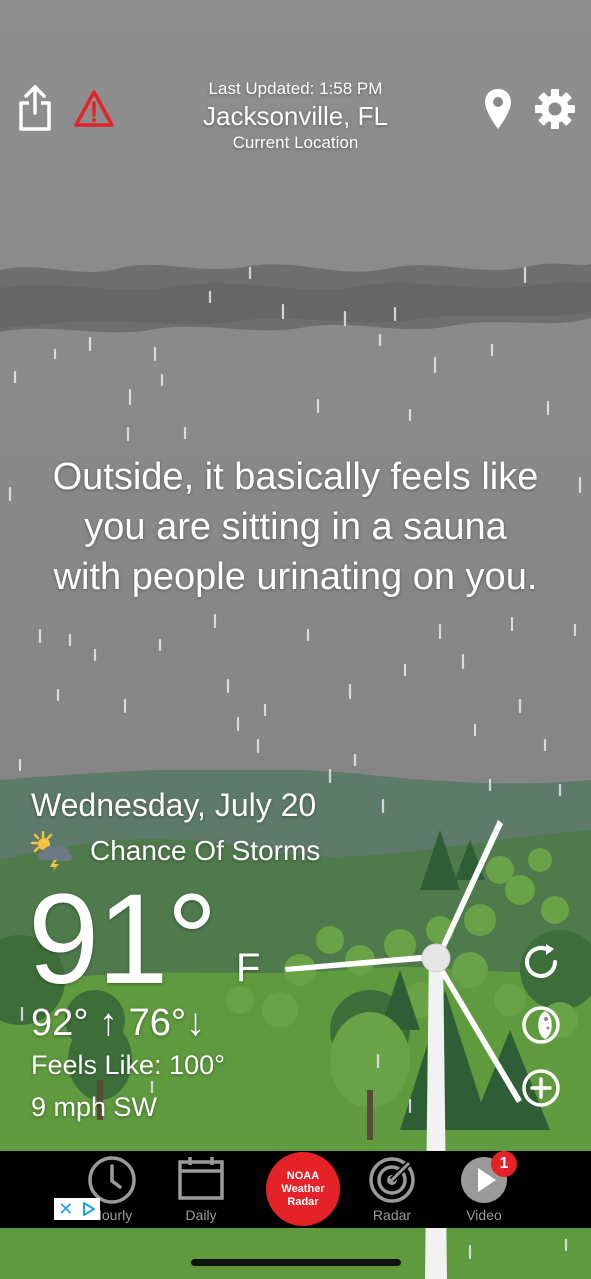 The width and height of the screenshot is (591, 1279). I want to click on share-button, so click(35, 108).